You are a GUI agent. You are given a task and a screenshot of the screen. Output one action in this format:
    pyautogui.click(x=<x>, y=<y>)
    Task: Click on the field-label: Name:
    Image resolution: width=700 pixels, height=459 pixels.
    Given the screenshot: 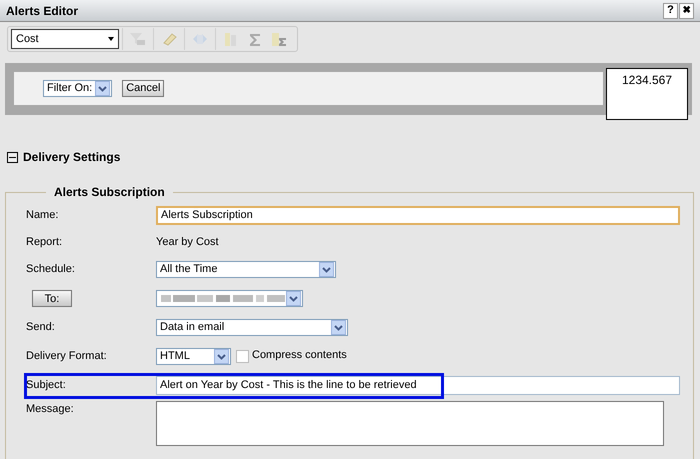 What is the action you would take?
    pyautogui.click(x=42, y=216)
    